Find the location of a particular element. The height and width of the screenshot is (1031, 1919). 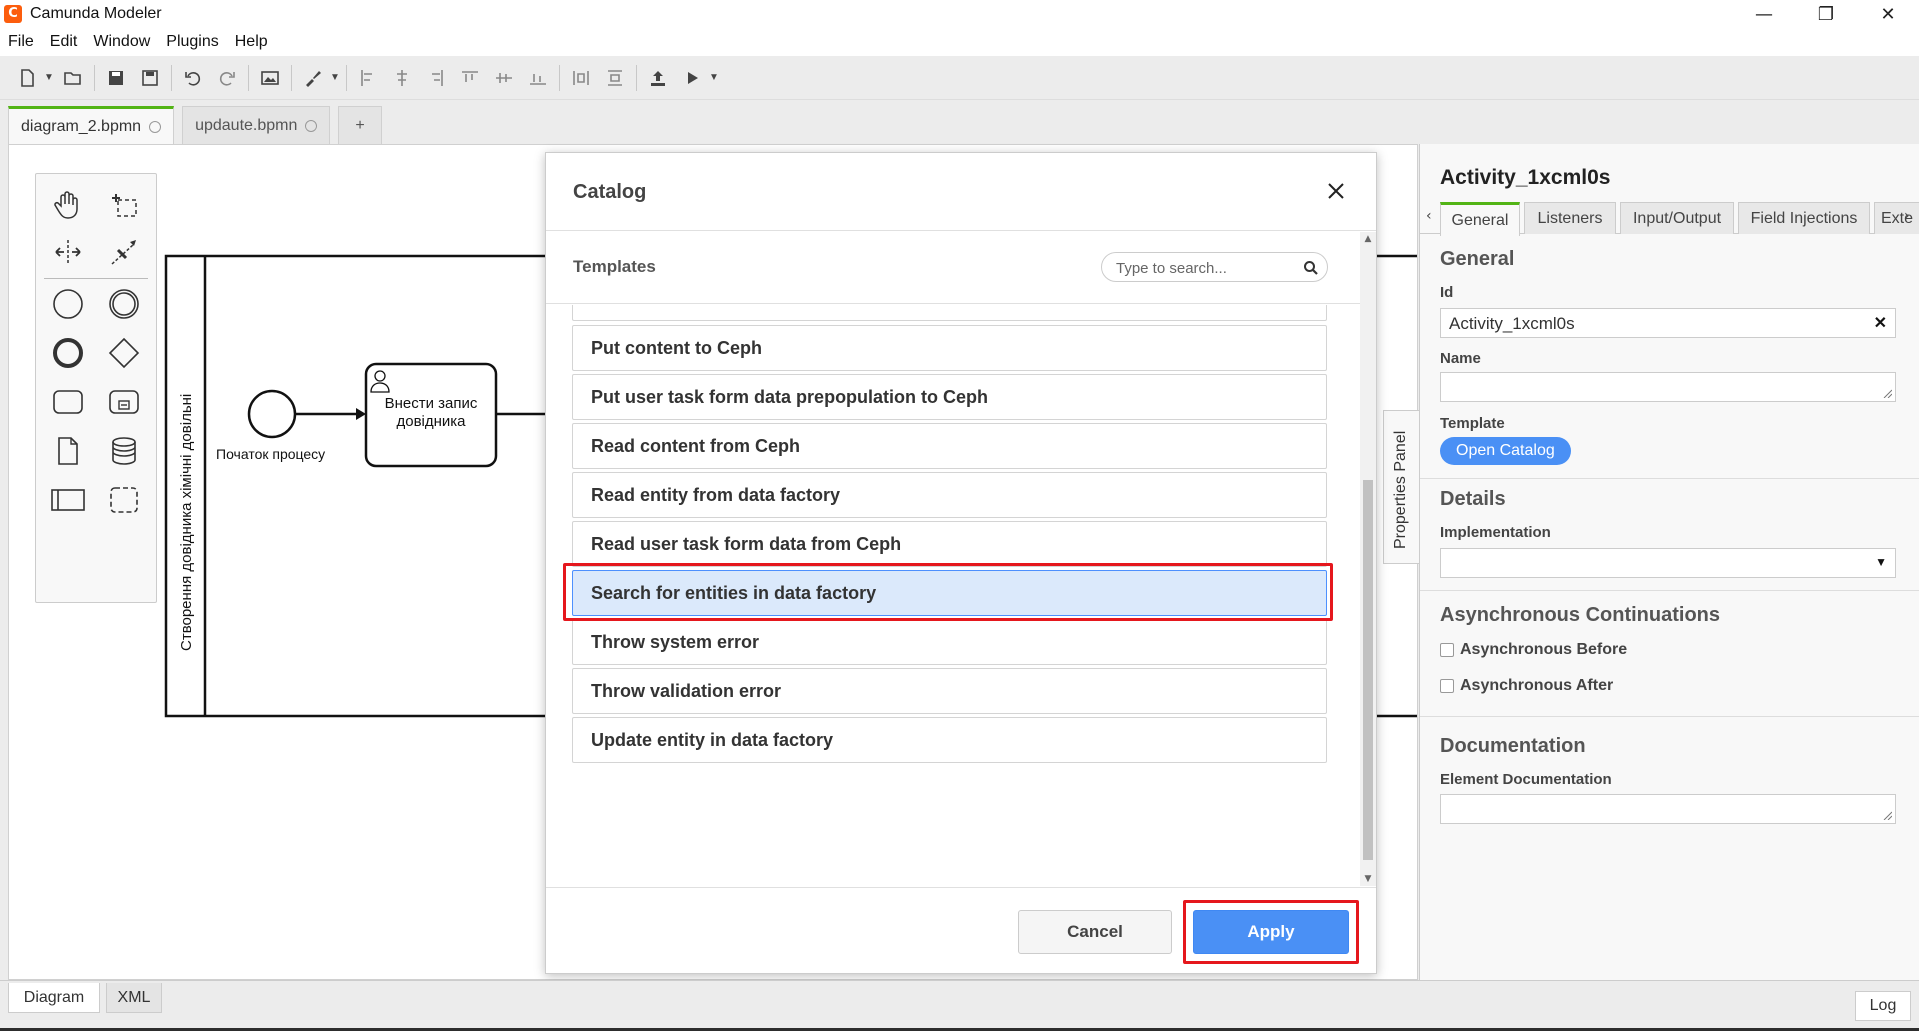

menu-bar: File Edit Window Plugins Help is located at coordinates (959, 42).